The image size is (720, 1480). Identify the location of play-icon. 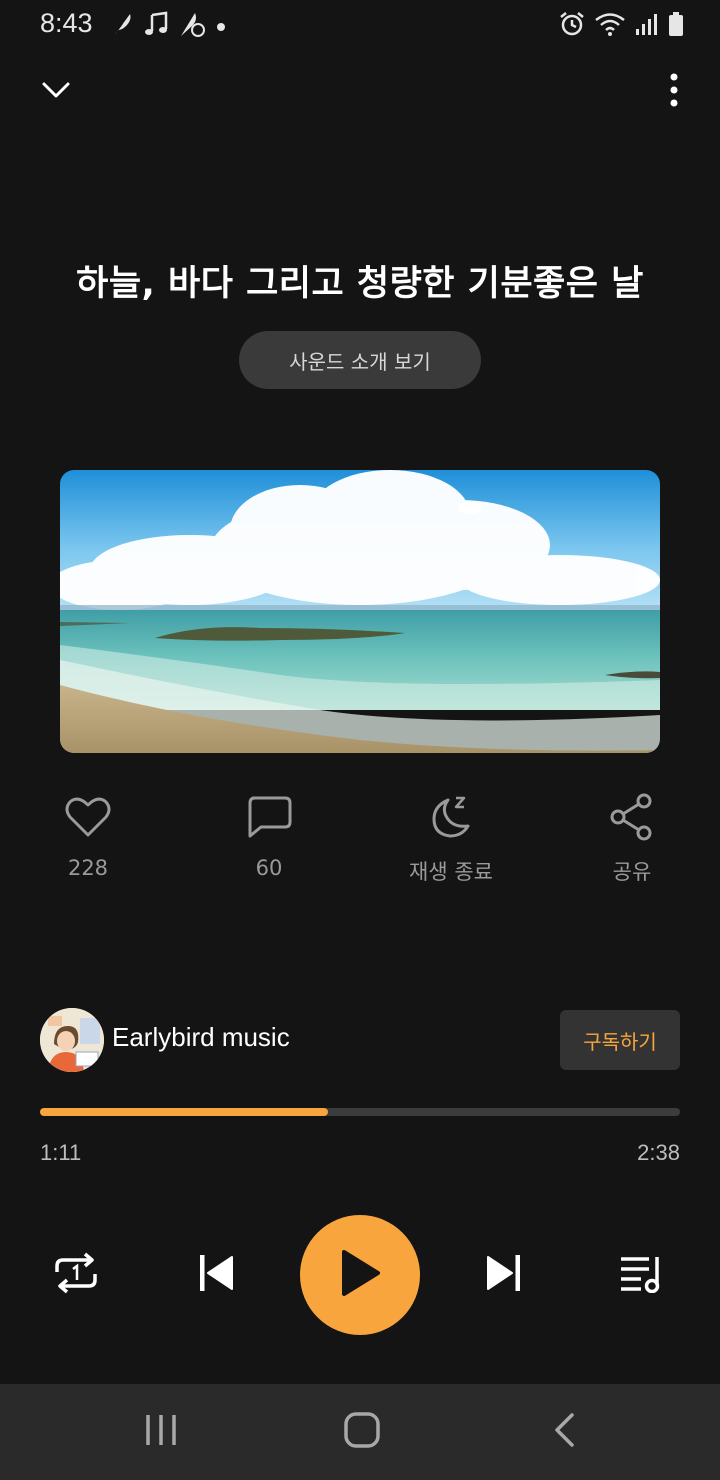
(360, 1275).